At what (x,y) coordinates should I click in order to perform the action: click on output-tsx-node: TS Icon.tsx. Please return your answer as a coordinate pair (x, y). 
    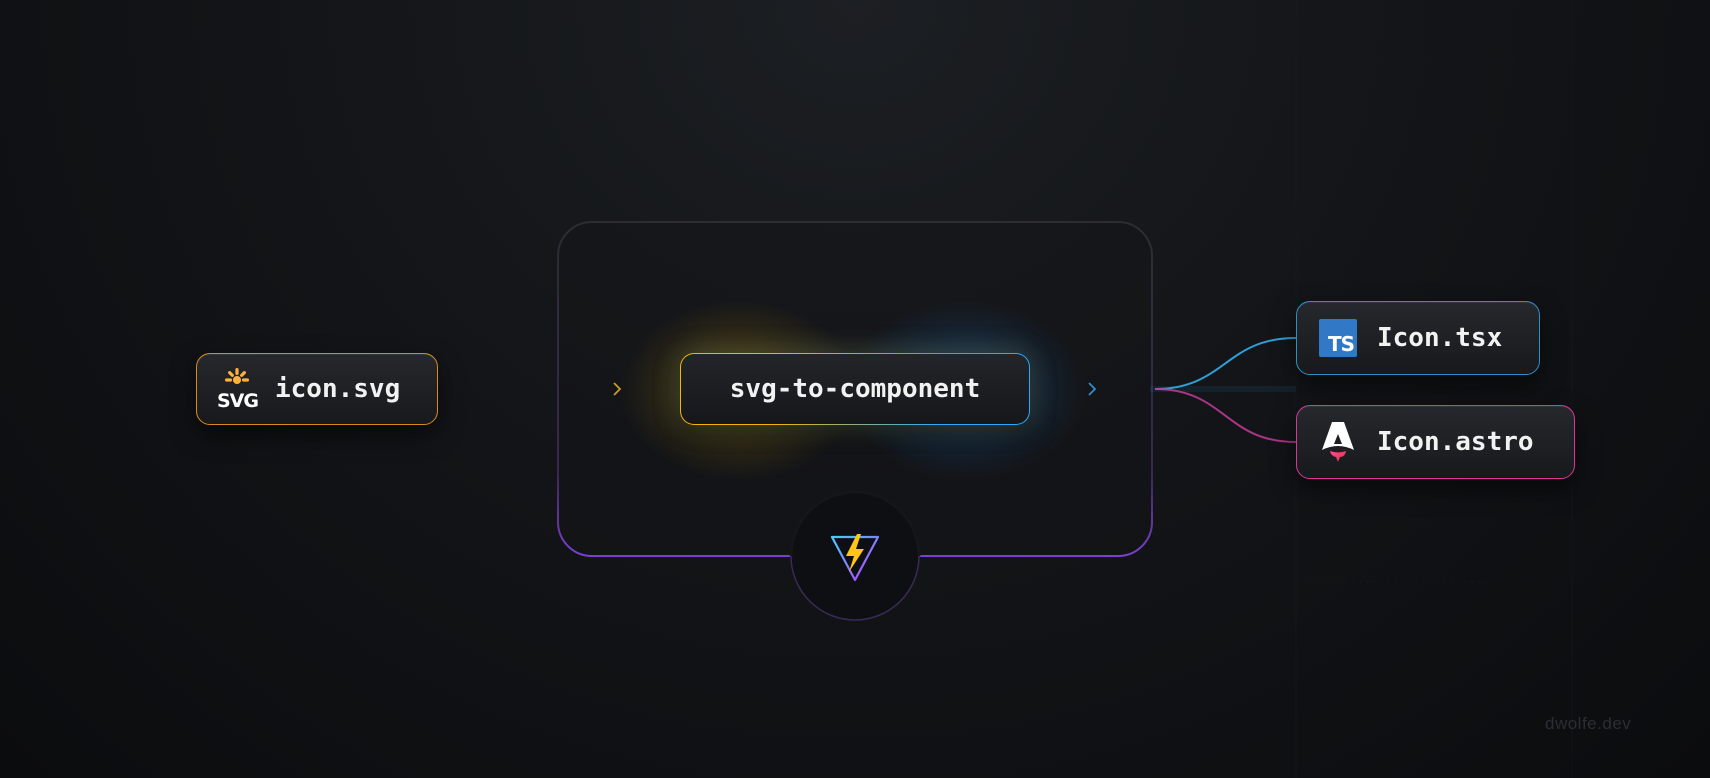
    Looking at the image, I should click on (1418, 338).